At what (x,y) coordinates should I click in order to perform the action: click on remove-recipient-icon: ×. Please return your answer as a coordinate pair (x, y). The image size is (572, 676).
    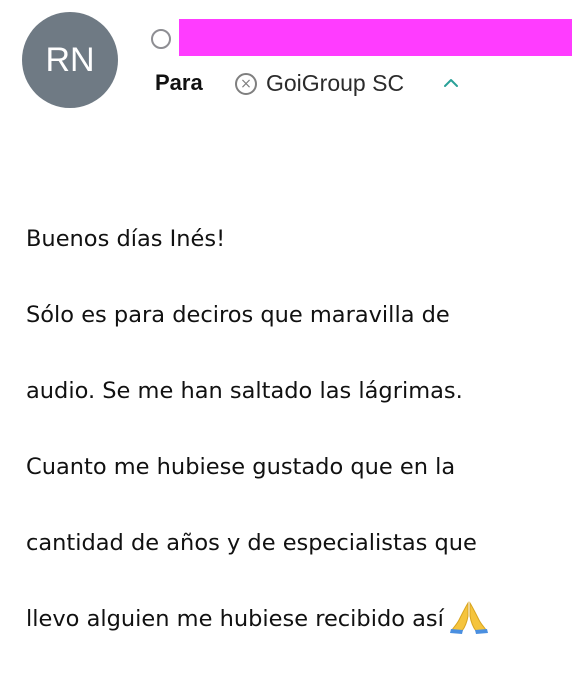
    Looking at the image, I should click on (246, 84).